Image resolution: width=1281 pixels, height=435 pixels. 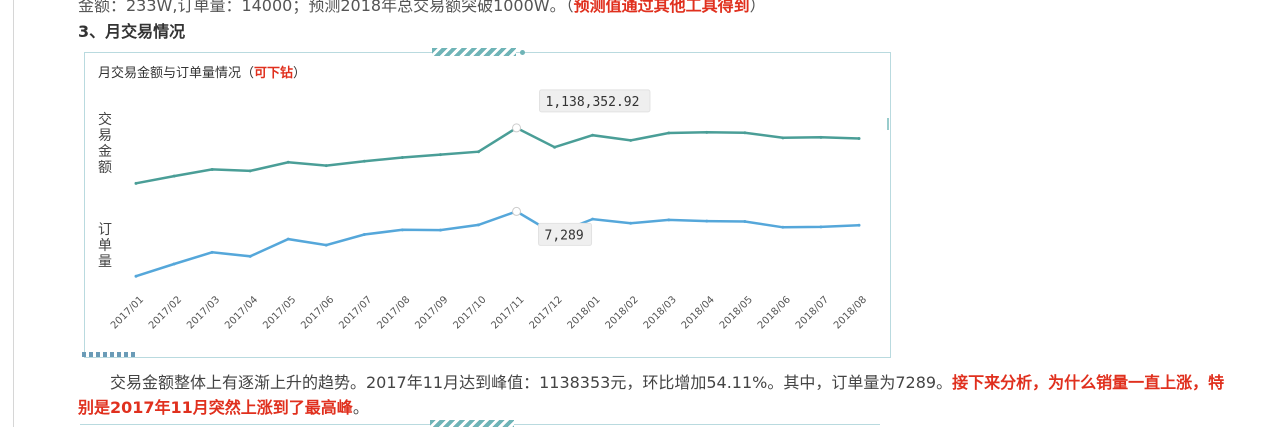 I want to click on x-tick-label: 2017/08, so click(x=393, y=312).